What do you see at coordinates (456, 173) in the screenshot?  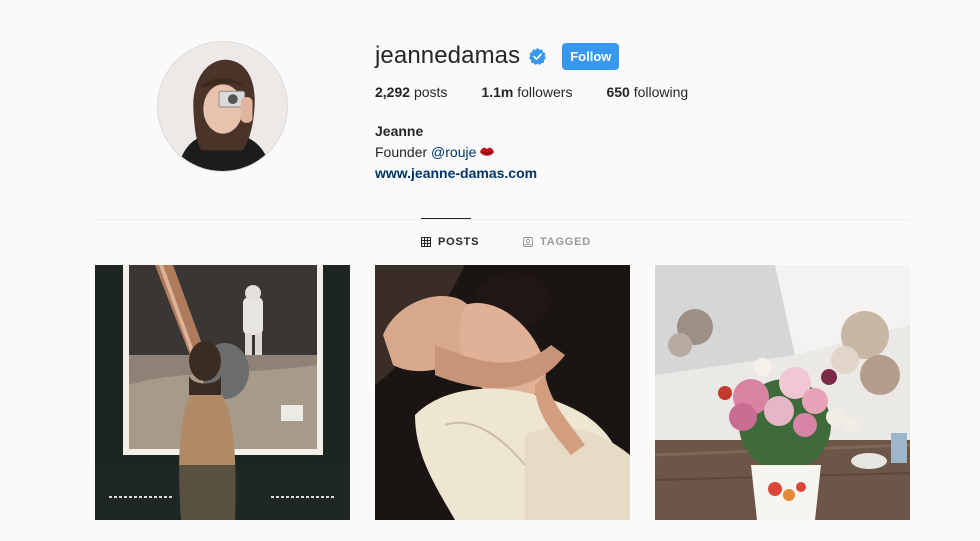 I see `profile-website-link: www.jeanne-damas.com` at bounding box center [456, 173].